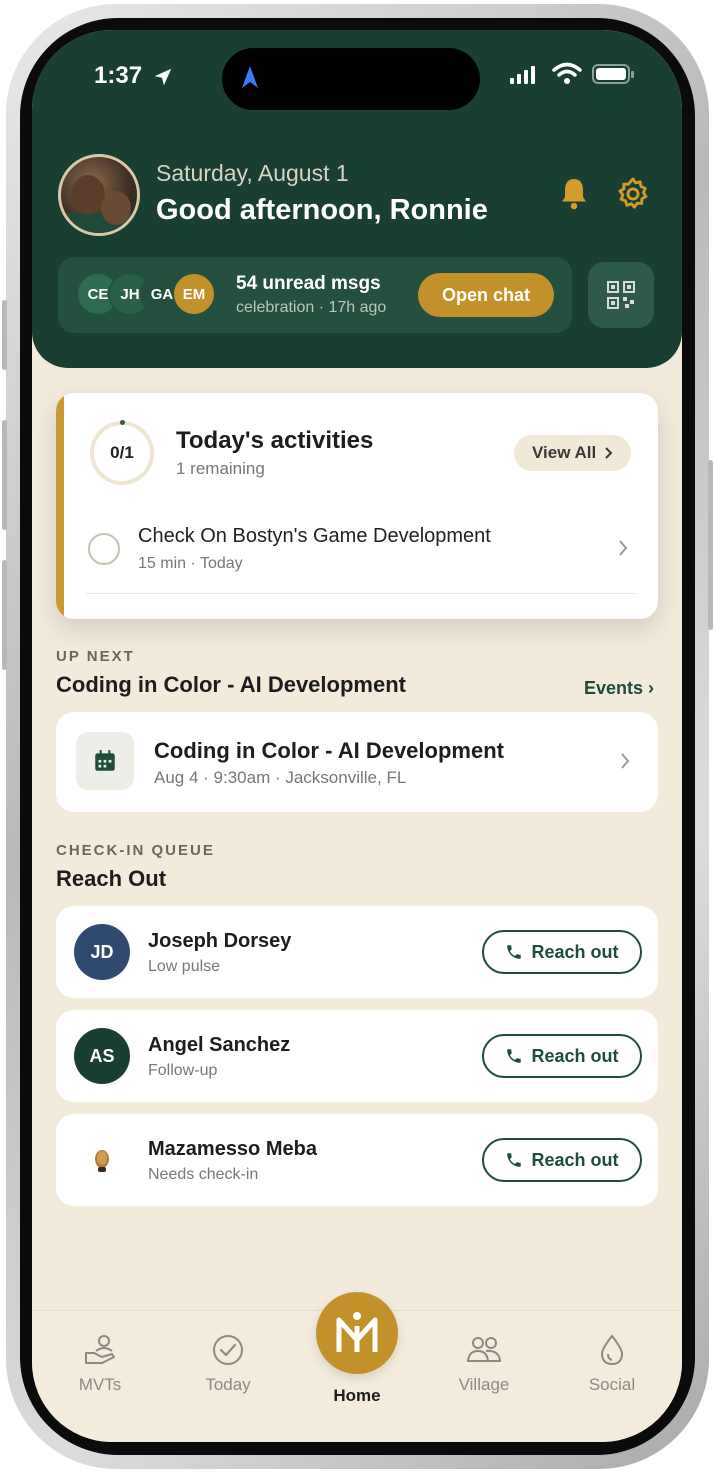  I want to click on divider, so click(361, 593).